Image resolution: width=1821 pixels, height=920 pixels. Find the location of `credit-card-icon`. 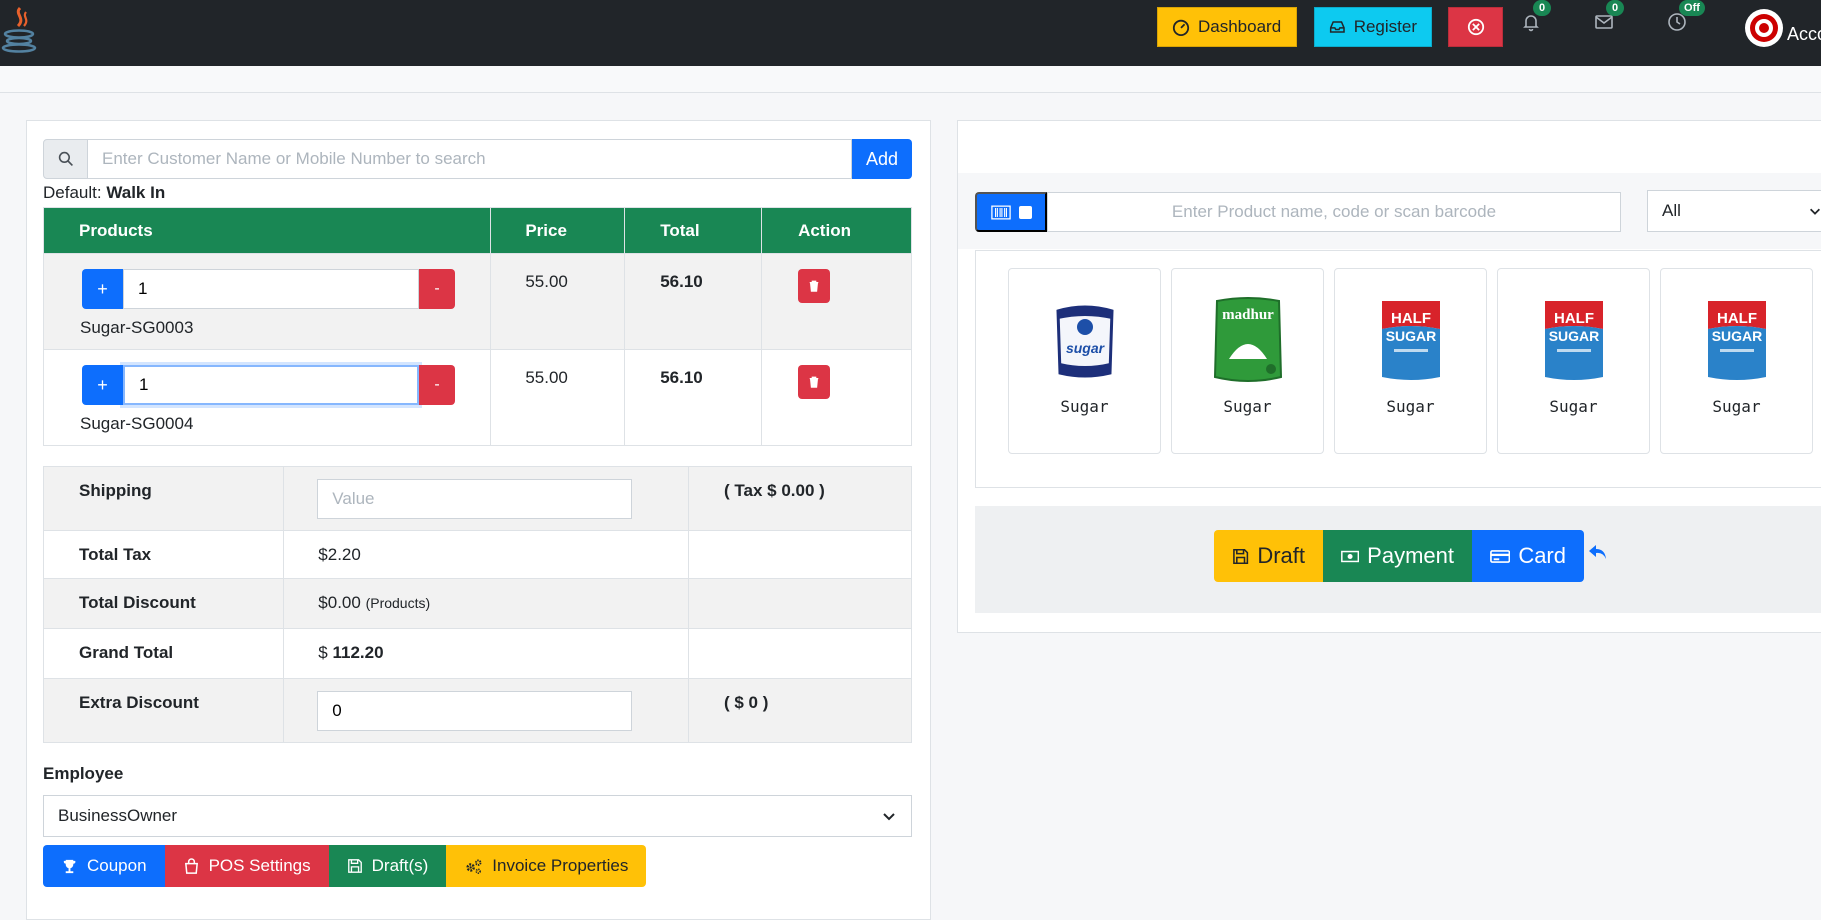

credit-card-icon is located at coordinates (1500, 556).